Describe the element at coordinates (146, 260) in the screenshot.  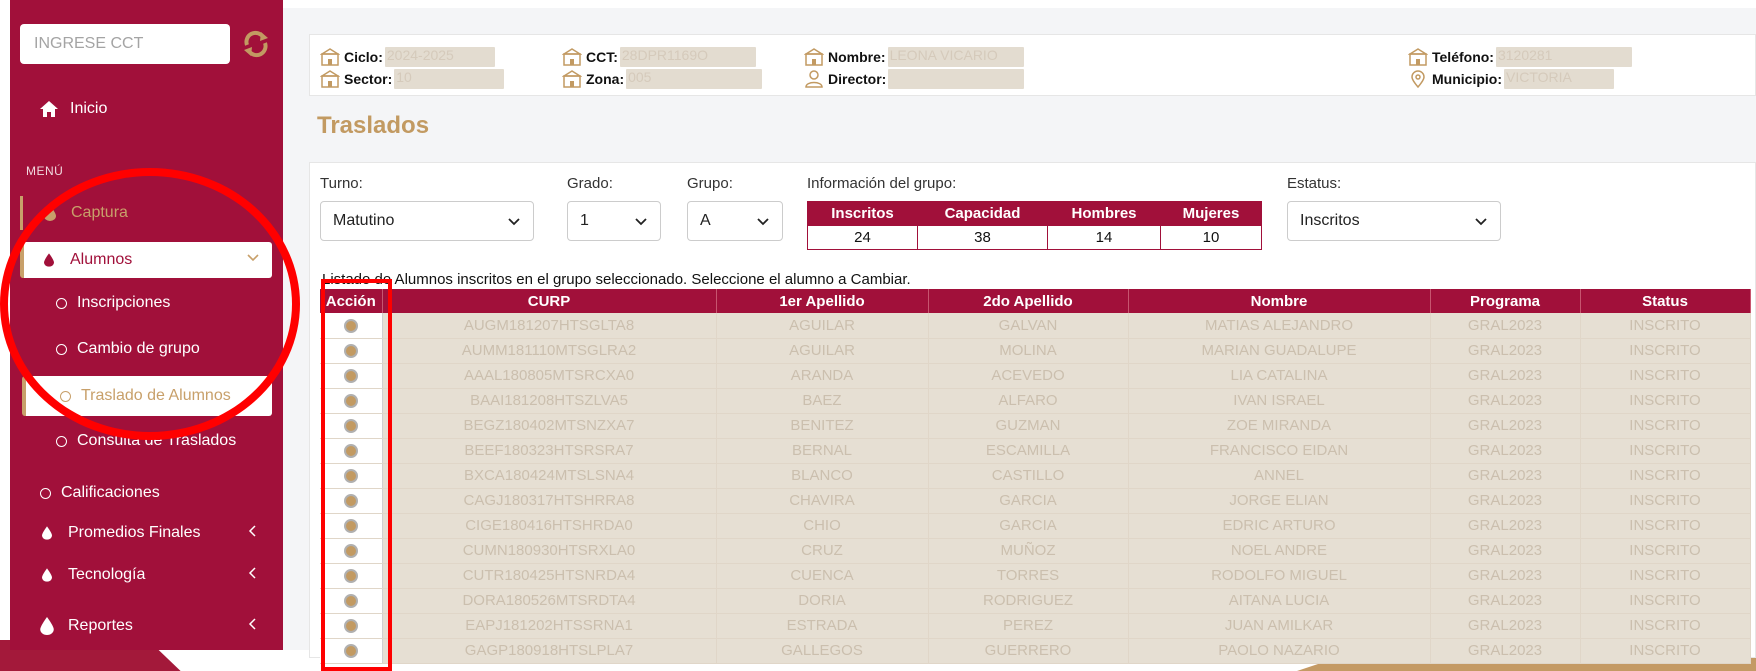
I see `nav-alumnos: Alumnos` at that location.